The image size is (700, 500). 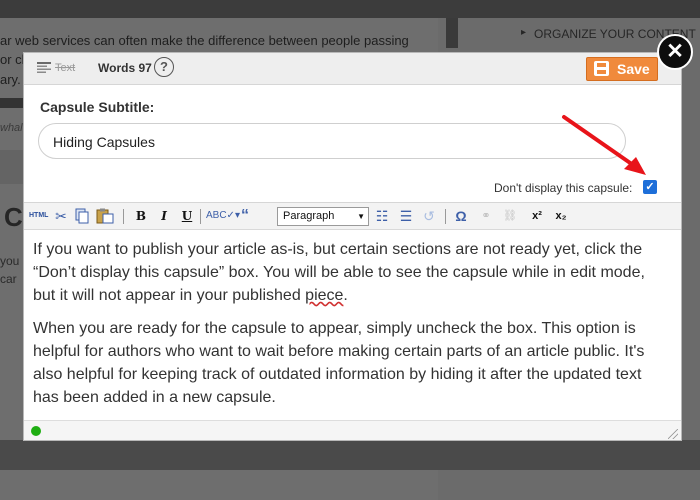 What do you see at coordinates (141, 216) in the screenshot?
I see `bold-button: B` at bounding box center [141, 216].